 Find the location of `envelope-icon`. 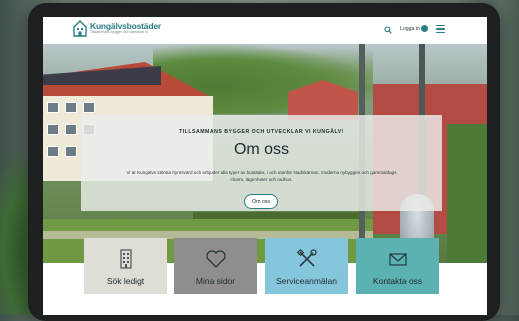

envelope-icon is located at coordinates (398, 259).